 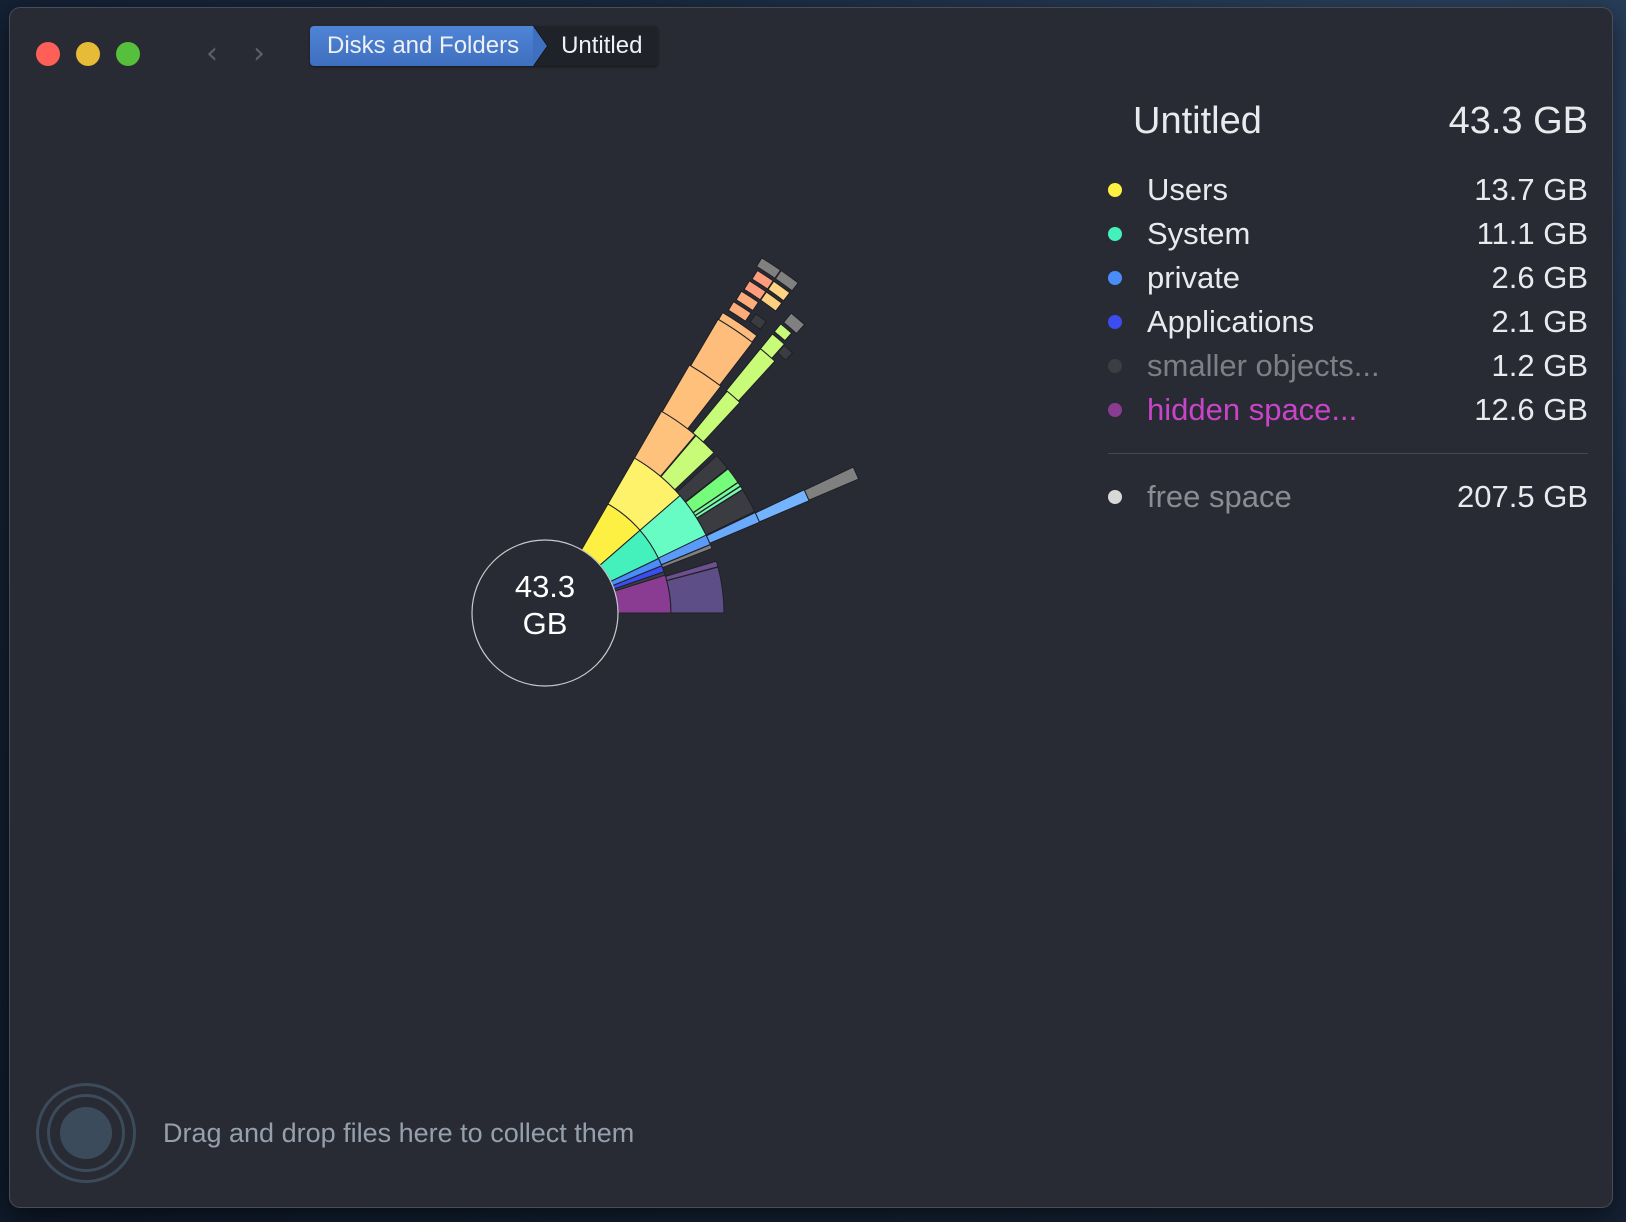 I want to click on legend-label: free space, so click(x=1219, y=496).